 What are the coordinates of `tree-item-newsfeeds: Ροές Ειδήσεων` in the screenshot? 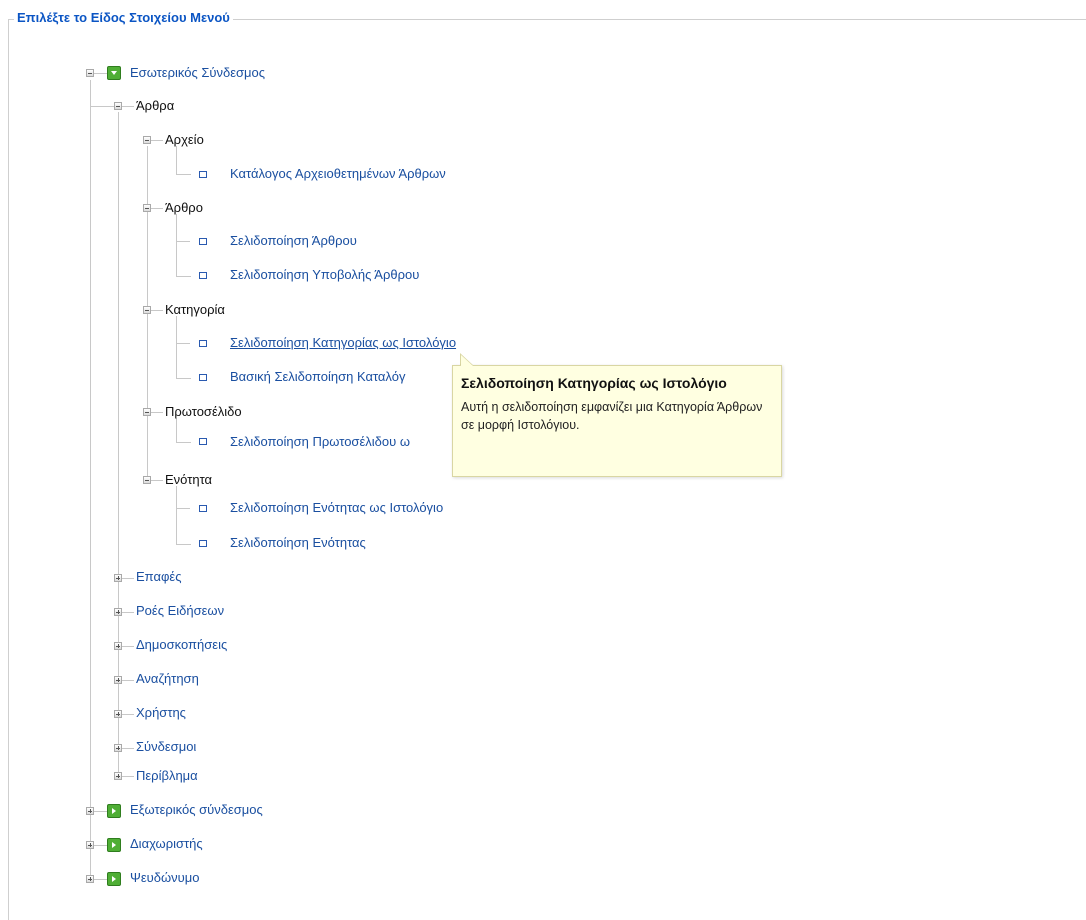 It's located at (180, 611).